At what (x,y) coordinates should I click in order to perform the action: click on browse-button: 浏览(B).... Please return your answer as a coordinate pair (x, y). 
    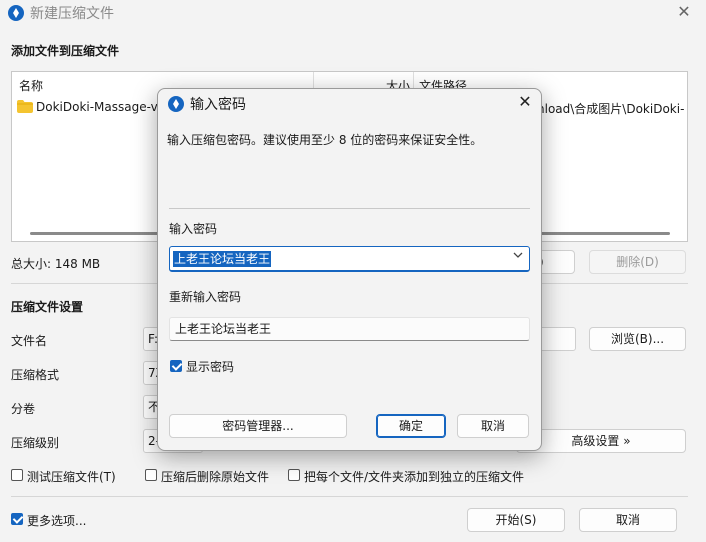
    Looking at the image, I should click on (637, 339).